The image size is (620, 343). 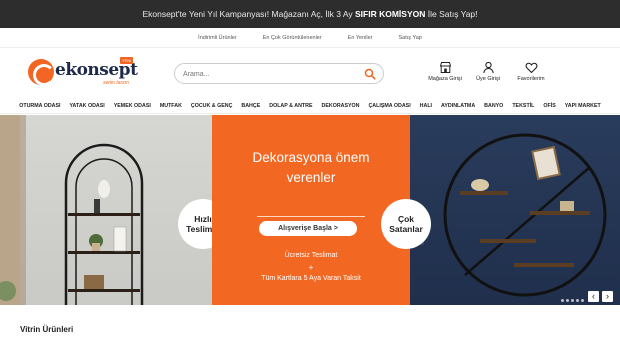 I want to click on menu-item: DEKORASYON, so click(x=341, y=106).